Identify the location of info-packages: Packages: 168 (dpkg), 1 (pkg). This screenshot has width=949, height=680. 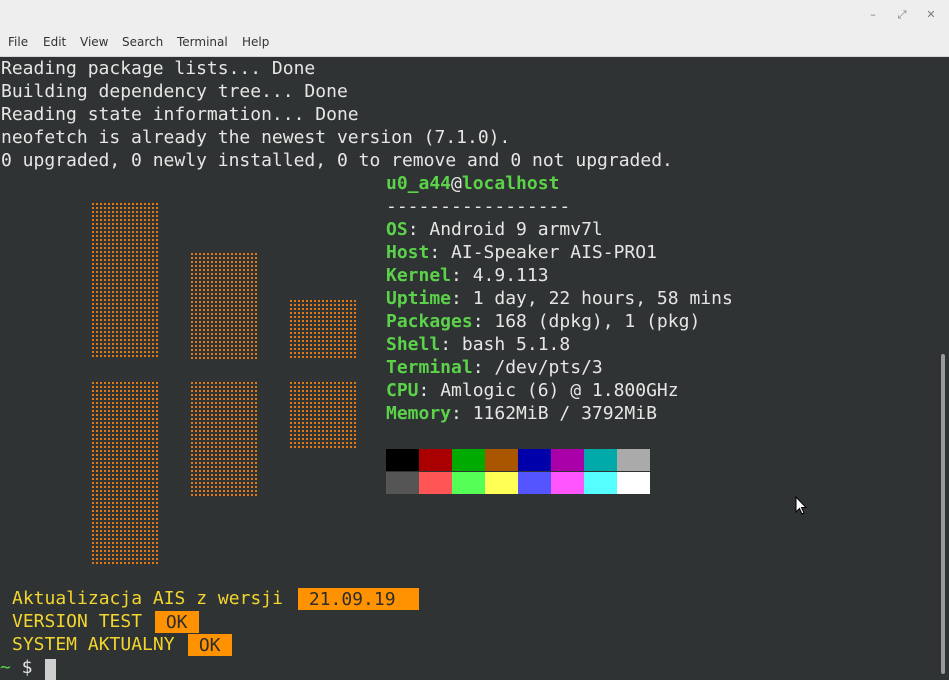
(543, 321).